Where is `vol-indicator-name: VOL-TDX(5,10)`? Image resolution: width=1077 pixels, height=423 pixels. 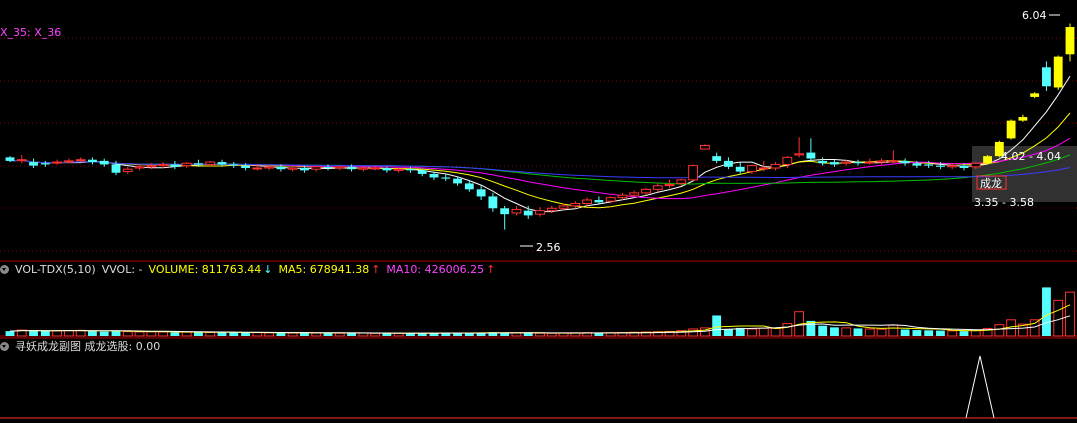
vol-indicator-name: VOL-TDX(5,10) is located at coordinates (55, 269).